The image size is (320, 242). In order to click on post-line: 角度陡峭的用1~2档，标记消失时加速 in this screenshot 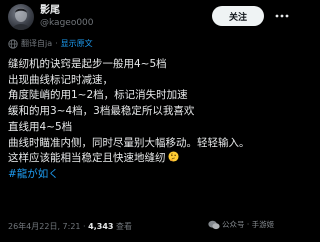, I will do `click(98, 95)`.